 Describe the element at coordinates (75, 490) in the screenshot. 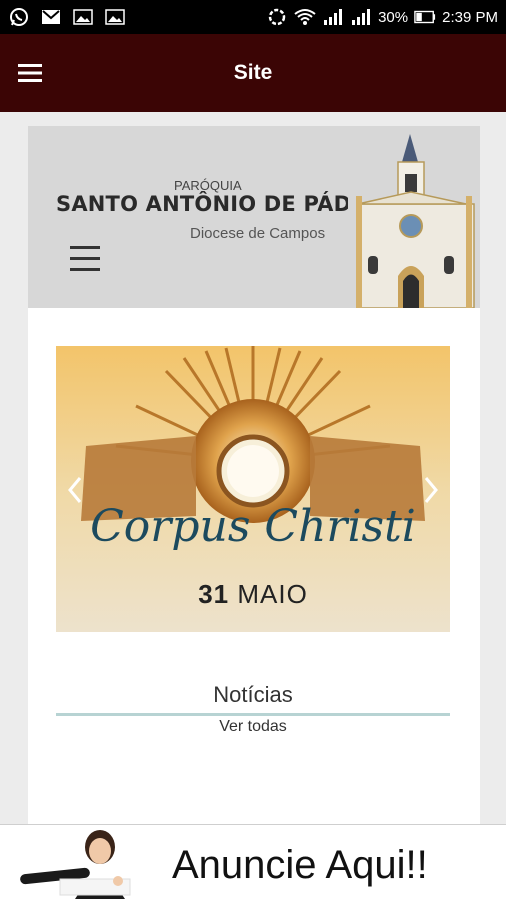

I see `chevron-left-icon` at that location.